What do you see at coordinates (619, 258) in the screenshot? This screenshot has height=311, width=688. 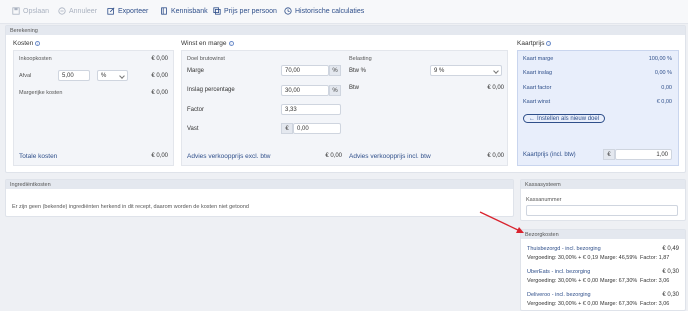 I see `delivery-marge: Marge: 46,59%` at bounding box center [619, 258].